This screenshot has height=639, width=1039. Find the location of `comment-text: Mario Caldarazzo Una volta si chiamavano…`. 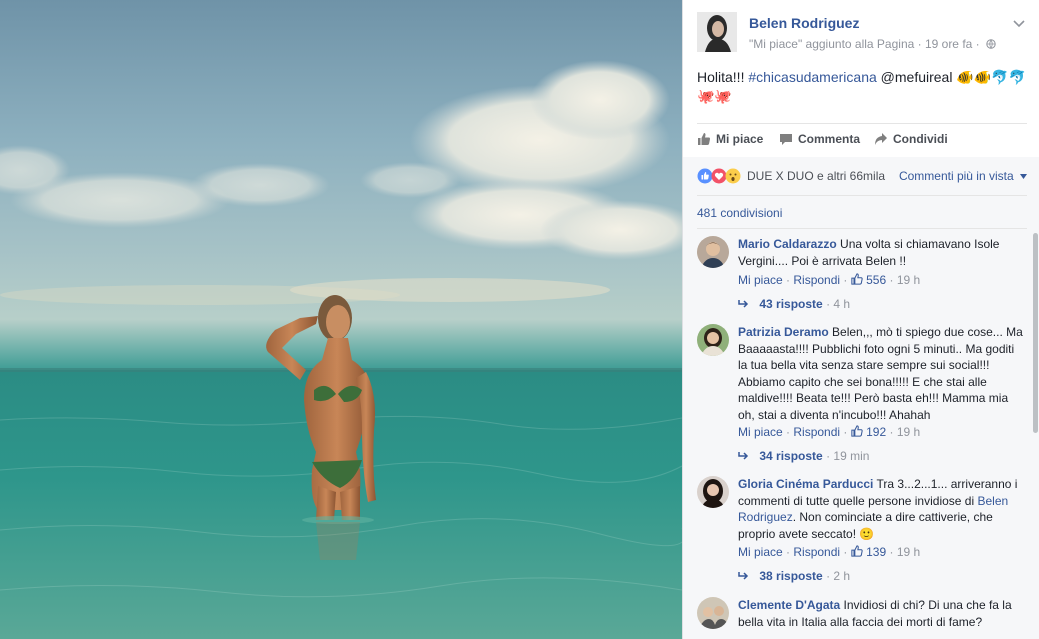

comment-text: Mario Caldarazzo Una volta si chiamavano… is located at coordinates (880, 252).